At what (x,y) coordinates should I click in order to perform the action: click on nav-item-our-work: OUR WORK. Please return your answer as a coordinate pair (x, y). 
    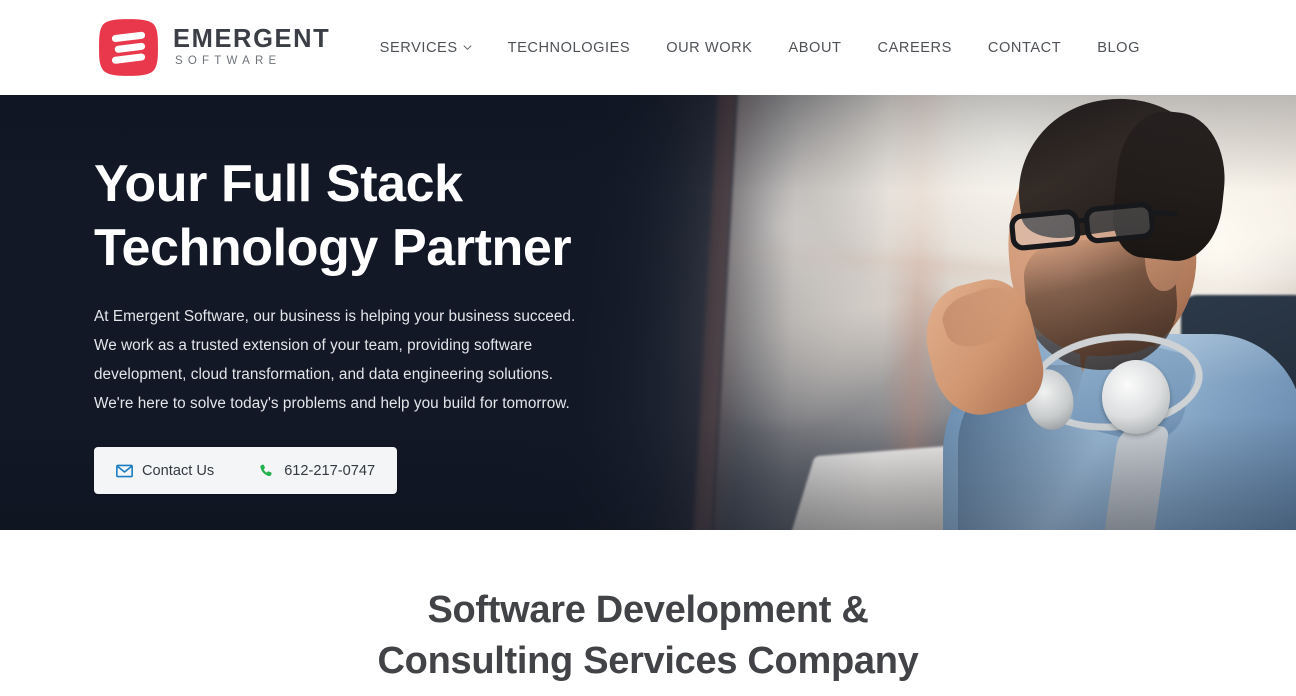
    Looking at the image, I should click on (709, 48).